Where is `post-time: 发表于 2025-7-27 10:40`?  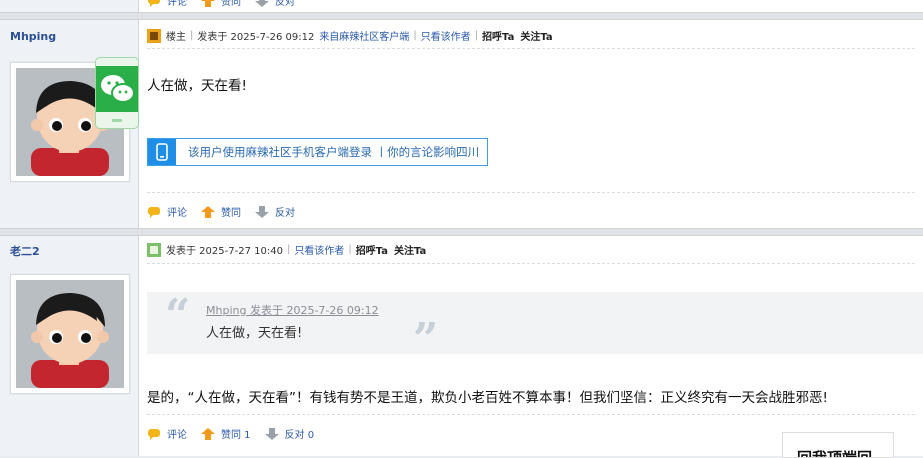 post-time: 发表于 2025-7-27 10:40 is located at coordinates (224, 251).